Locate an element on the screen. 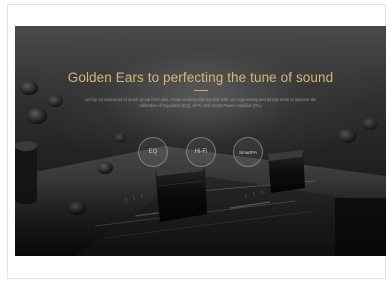 This screenshot has height=282, width=392. feature-badge-smartpa: SmartPA is located at coordinates (248, 152).